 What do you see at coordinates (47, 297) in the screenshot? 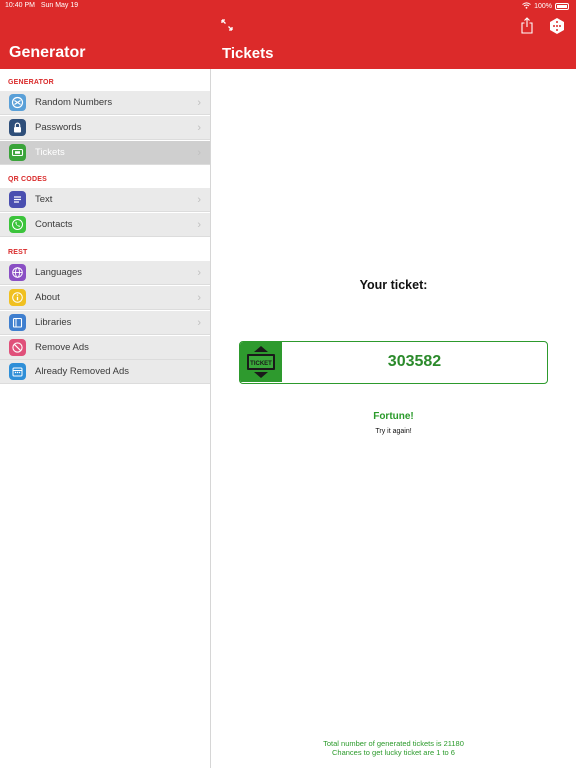
I see `sidebar-item-label: About` at bounding box center [47, 297].